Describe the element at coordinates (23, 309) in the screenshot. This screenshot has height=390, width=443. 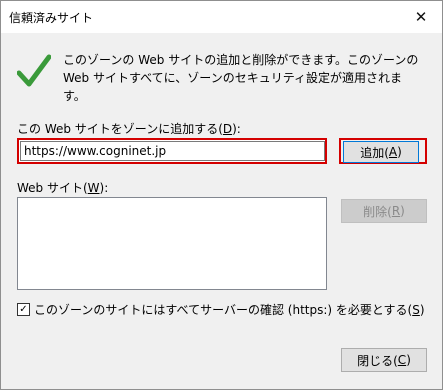
I see `https-checkbox: ✓` at that location.